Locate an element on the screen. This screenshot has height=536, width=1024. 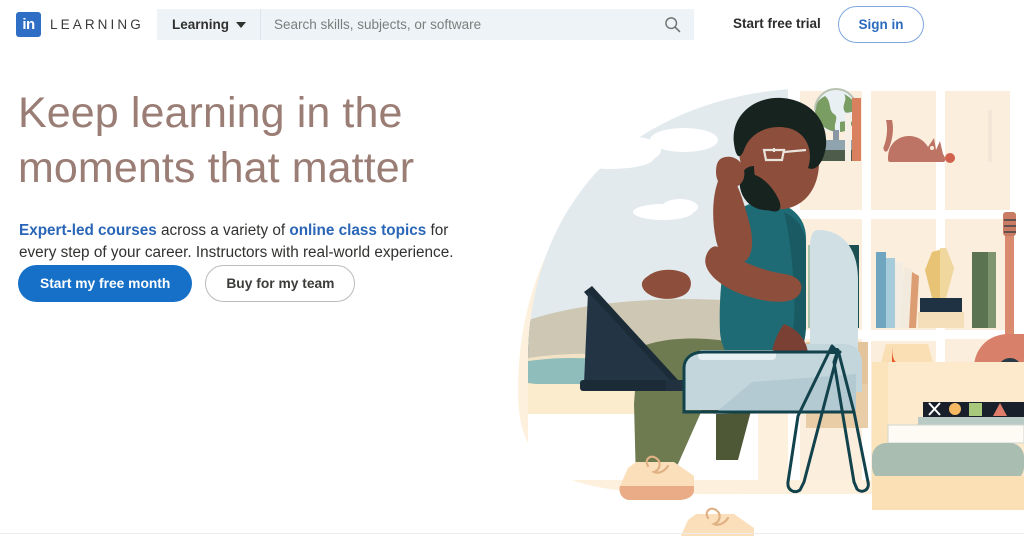
linkedin-logo-icon: in is located at coordinates (28, 24).